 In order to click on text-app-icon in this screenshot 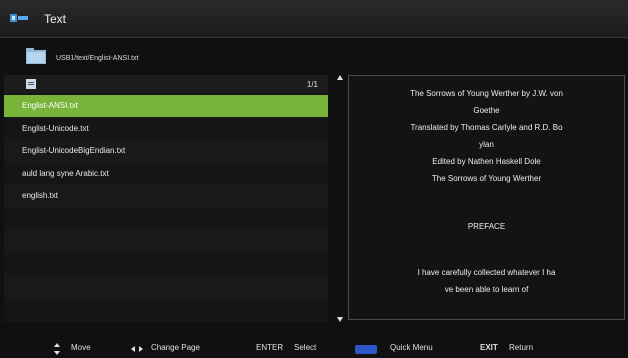, I will do `click(19, 18)`.